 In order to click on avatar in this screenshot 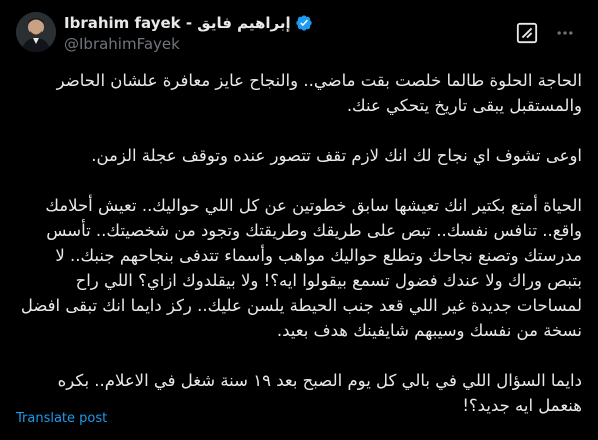, I will do `click(36, 32)`.